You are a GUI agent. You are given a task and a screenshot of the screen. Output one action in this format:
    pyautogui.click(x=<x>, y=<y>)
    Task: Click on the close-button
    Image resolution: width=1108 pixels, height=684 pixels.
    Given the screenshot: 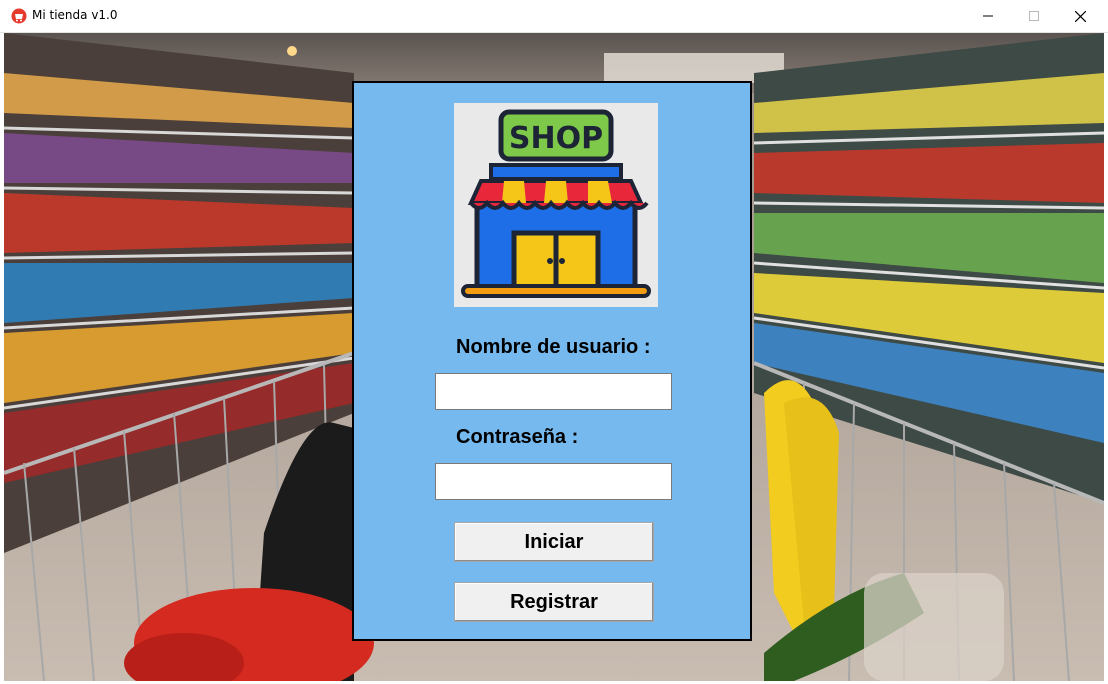 What is the action you would take?
    pyautogui.click(x=1080, y=16)
    